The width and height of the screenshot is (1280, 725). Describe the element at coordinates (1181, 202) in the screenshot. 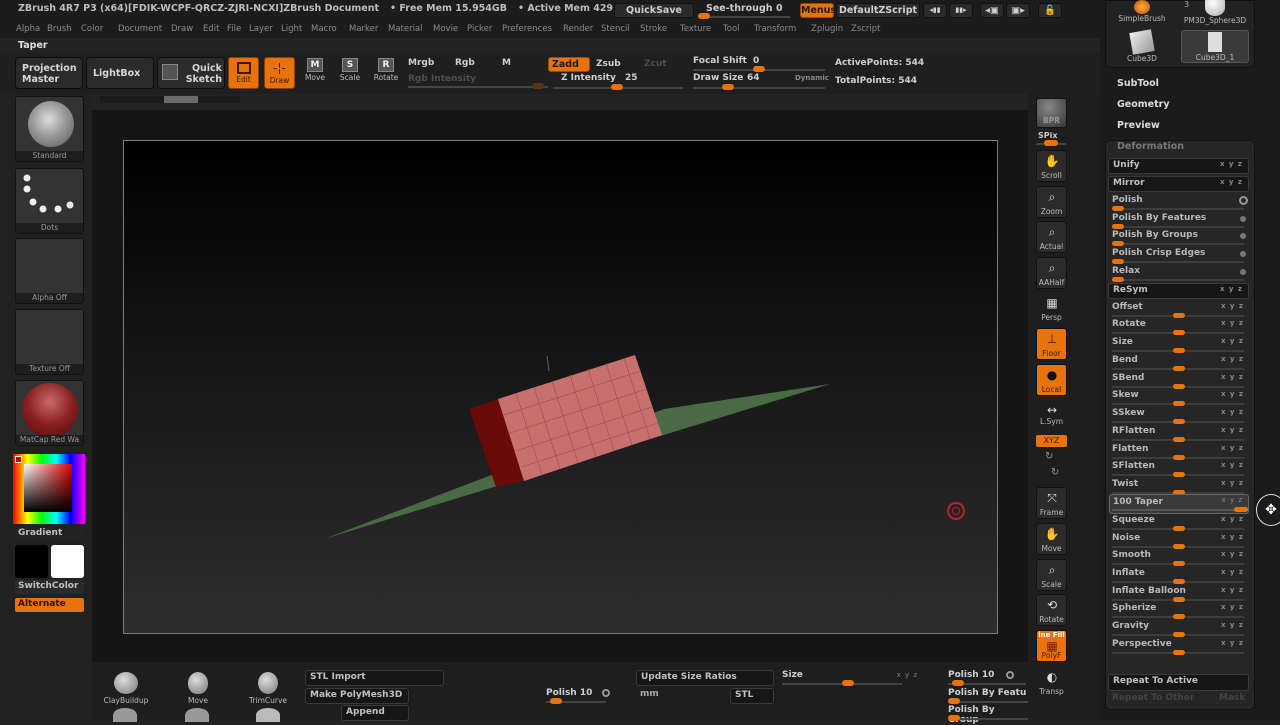

I see `polish-slider: Polish` at that location.